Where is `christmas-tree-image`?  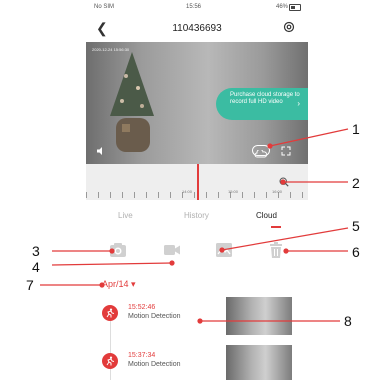 christmas-tree-image is located at coordinates (132, 102).